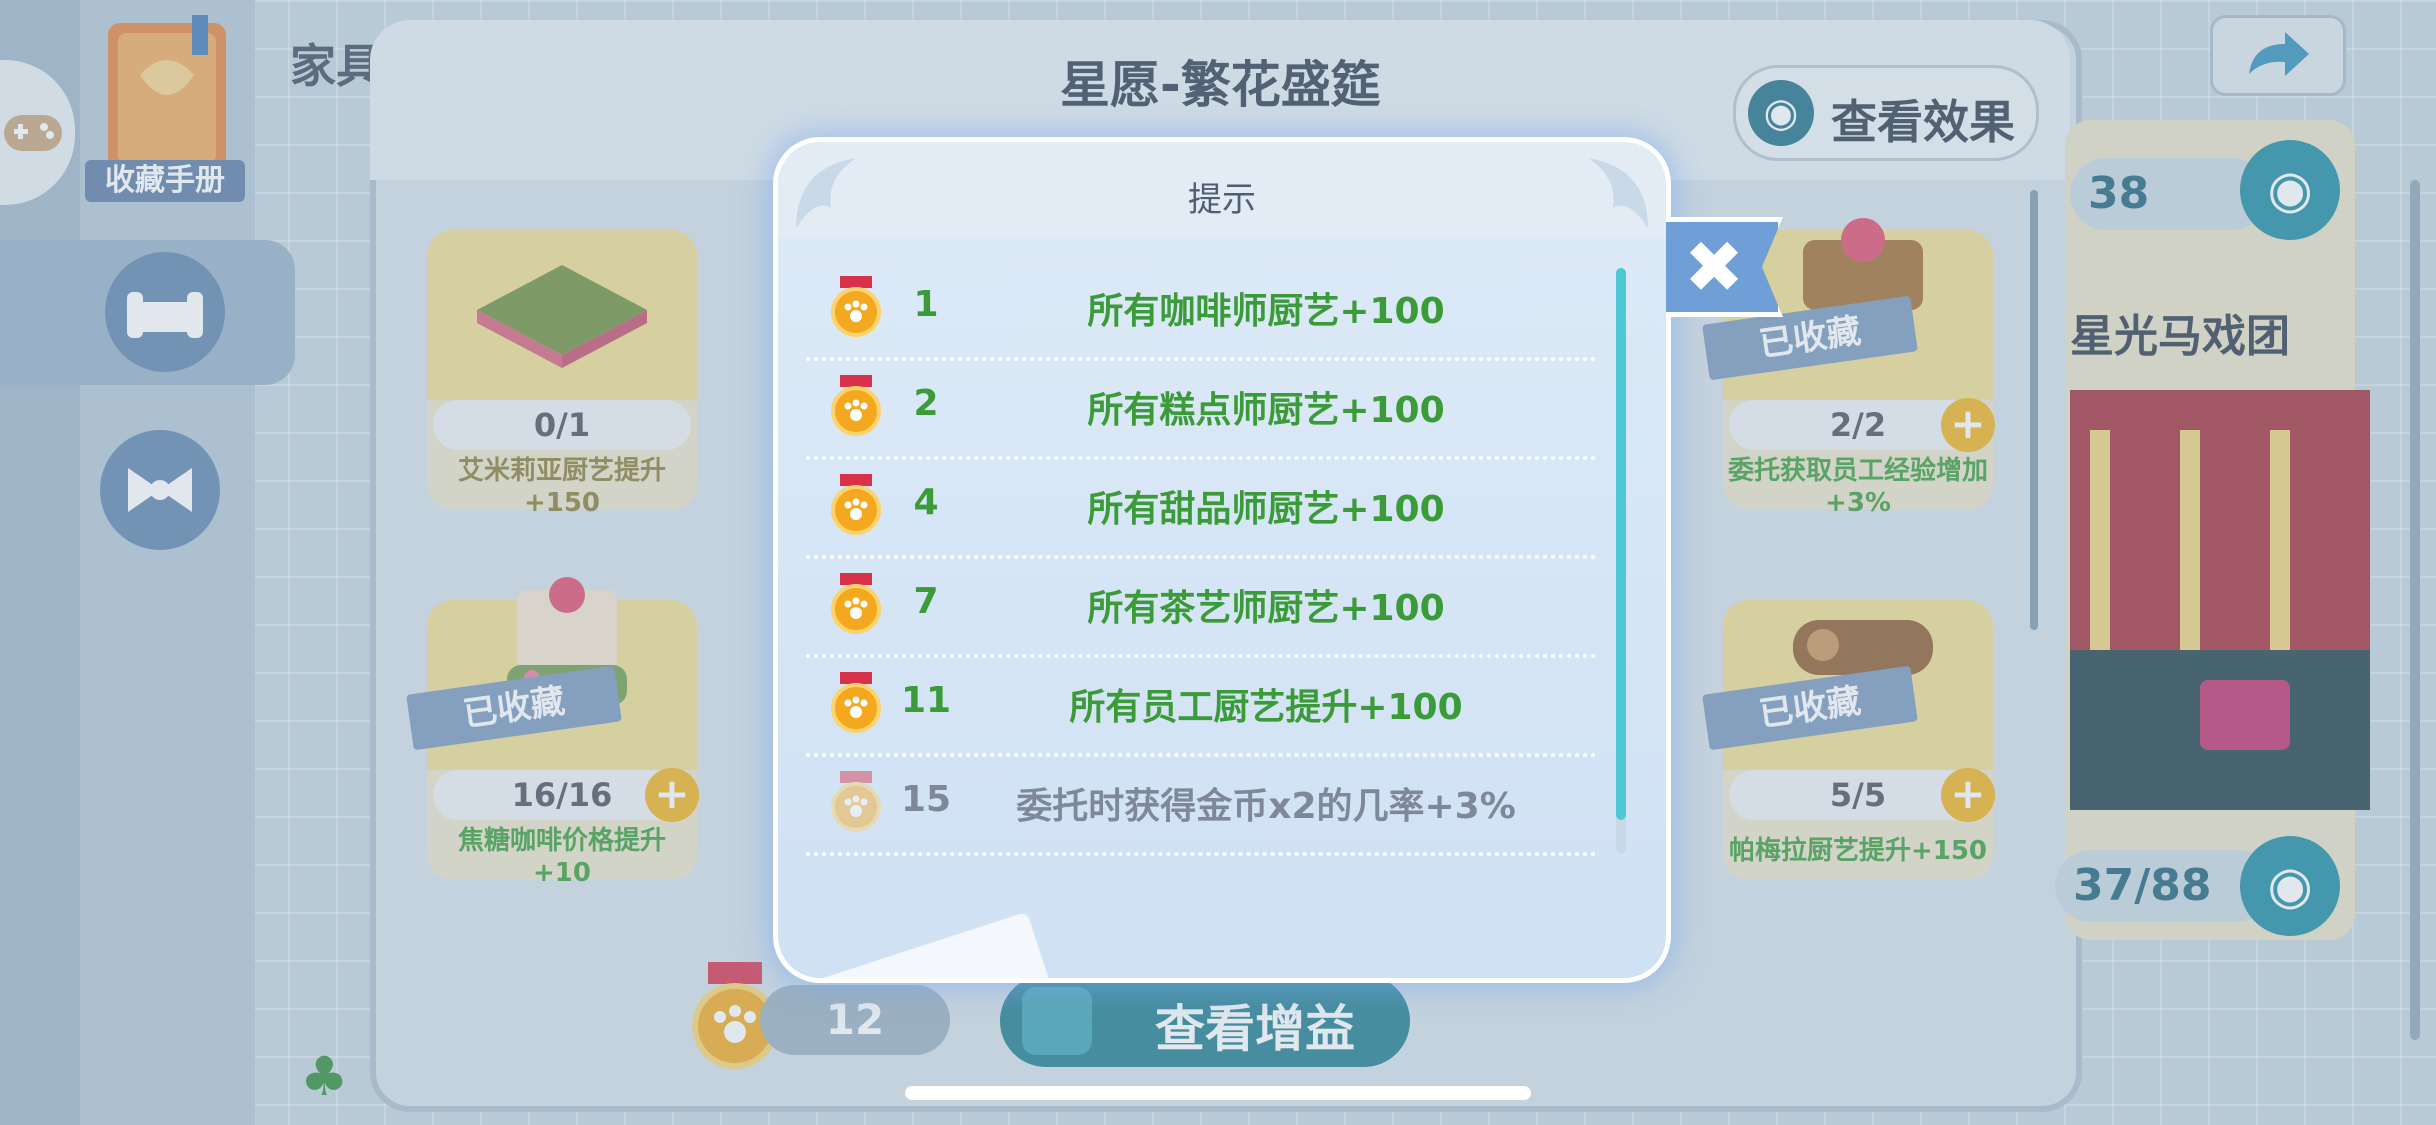 This screenshot has height=1125, width=2436. Describe the element at coordinates (926, 304) in the screenshot. I see `bonus-level: 1` at that location.